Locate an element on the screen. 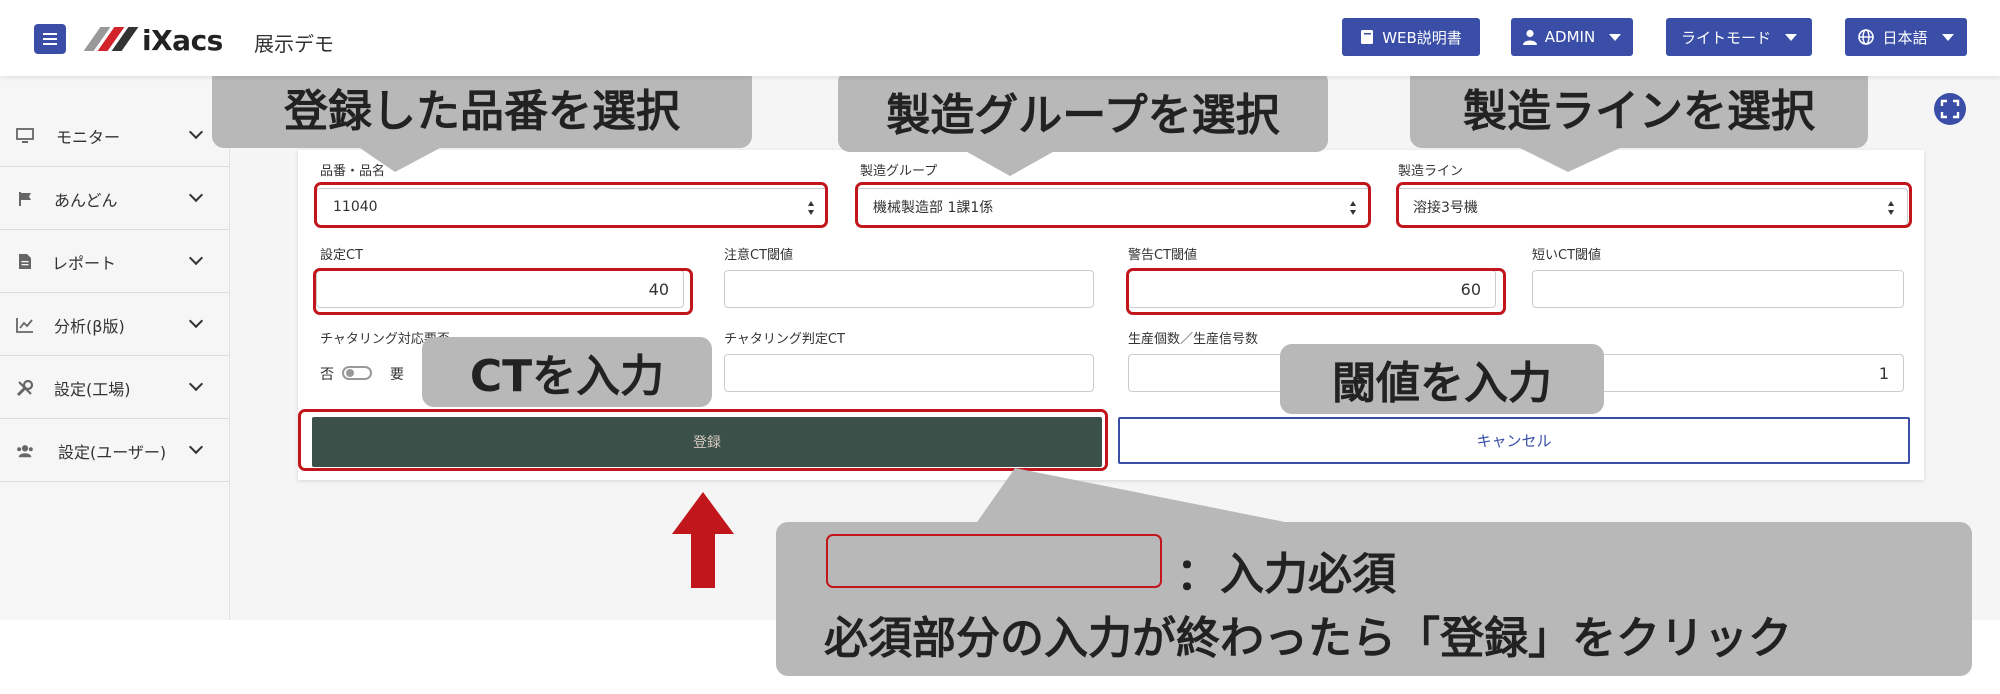 This screenshot has height=694, width=2000. callout-select-part: 登録した品番を選択 is located at coordinates (482, 107).